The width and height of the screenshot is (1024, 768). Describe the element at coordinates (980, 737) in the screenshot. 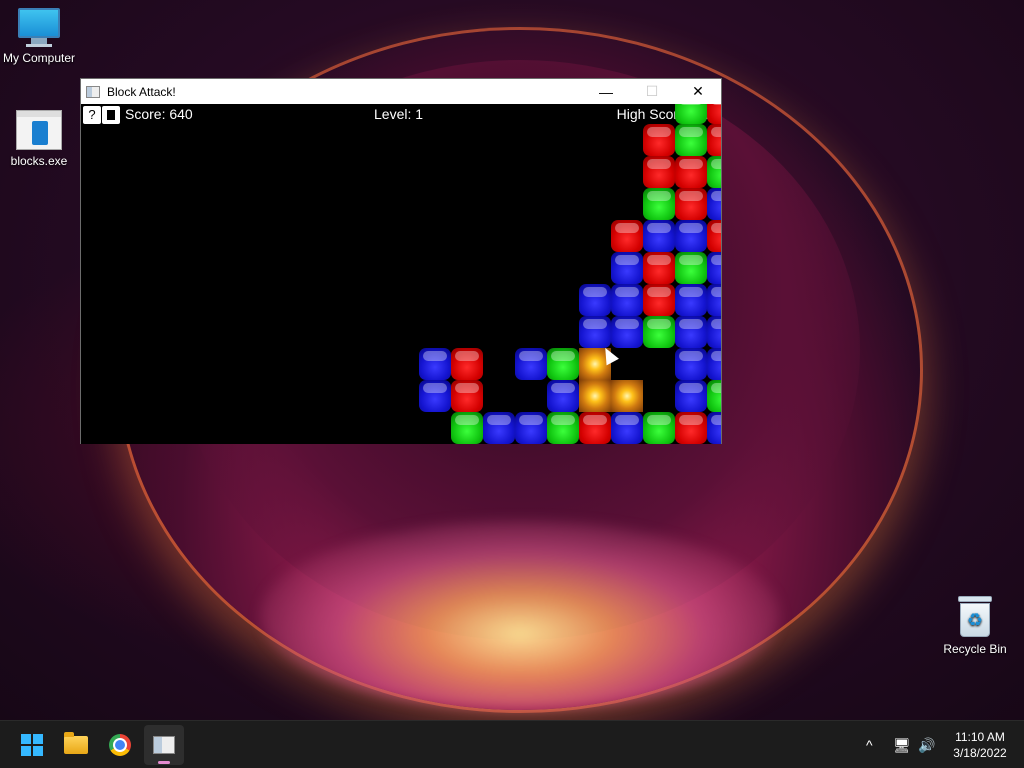

I see `clock-time: 11:10 AM` at that location.